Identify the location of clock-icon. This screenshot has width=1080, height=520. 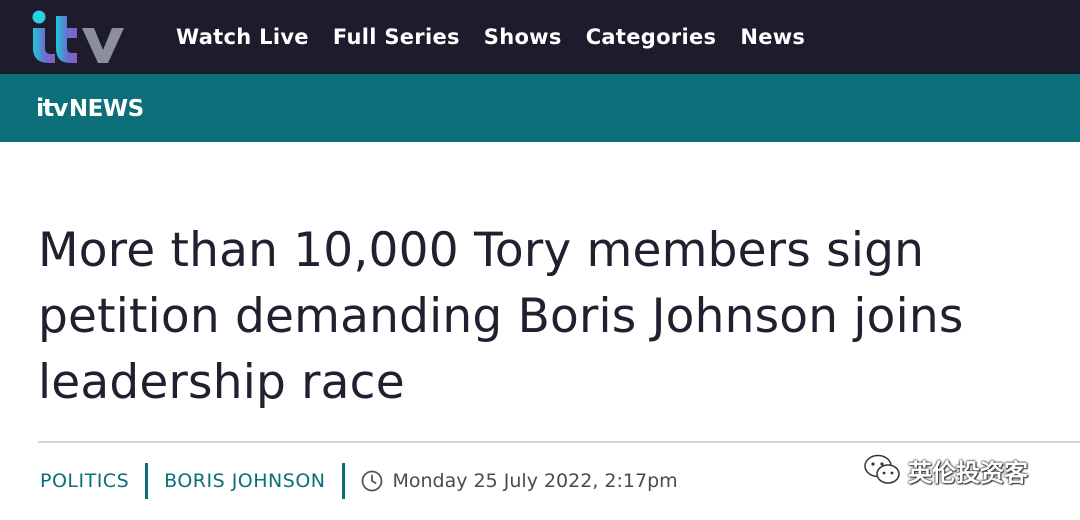
(371, 481).